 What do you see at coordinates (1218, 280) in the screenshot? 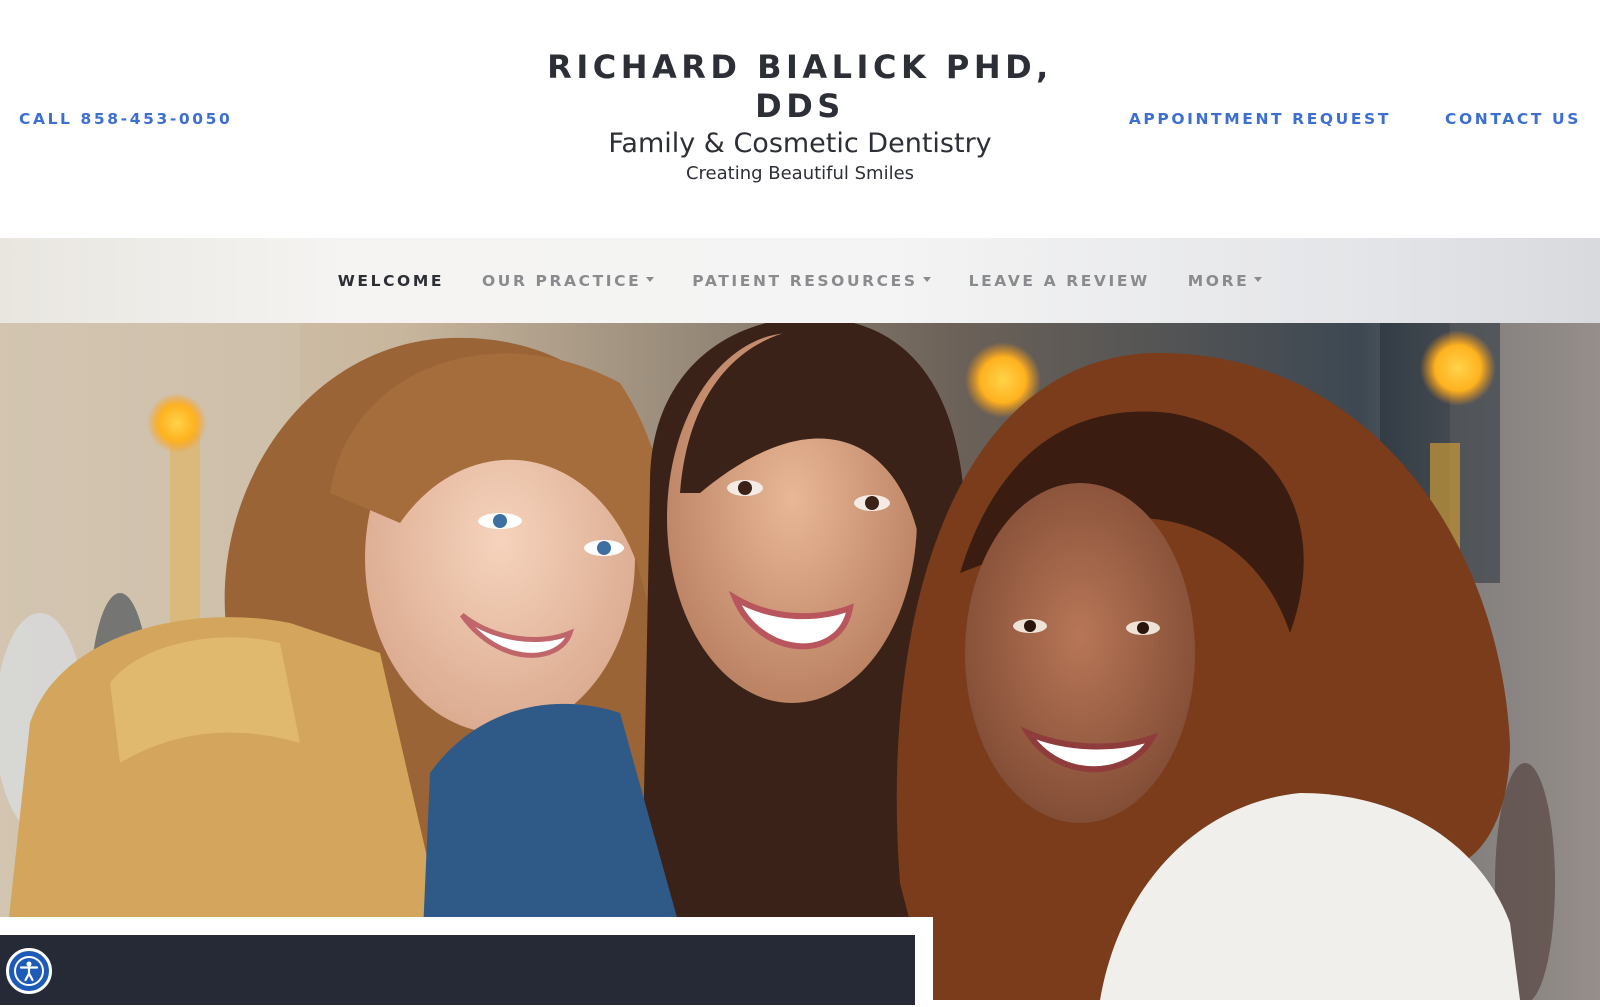
I see `nav-item-label: MORE` at bounding box center [1218, 280].